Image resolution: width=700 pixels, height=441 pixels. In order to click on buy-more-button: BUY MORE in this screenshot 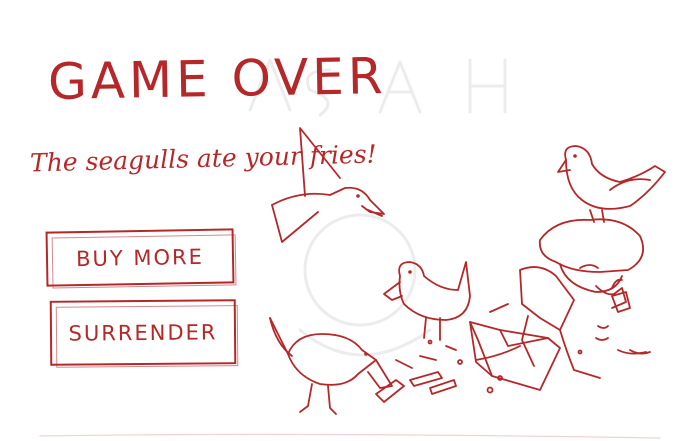, I will do `click(140, 257)`.